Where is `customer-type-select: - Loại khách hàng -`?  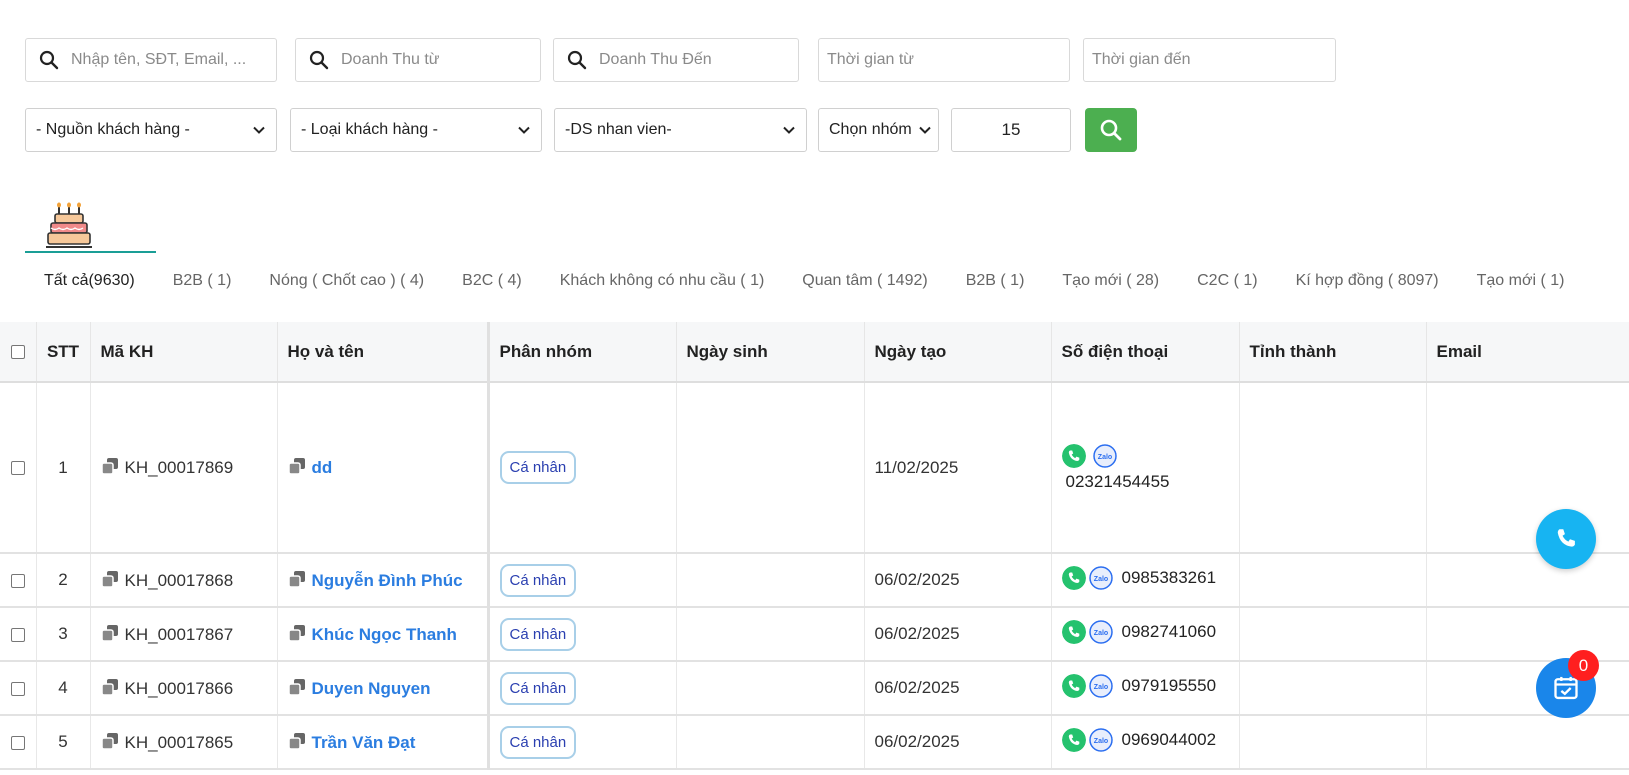 customer-type-select: - Loại khách hàng - is located at coordinates (416, 130).